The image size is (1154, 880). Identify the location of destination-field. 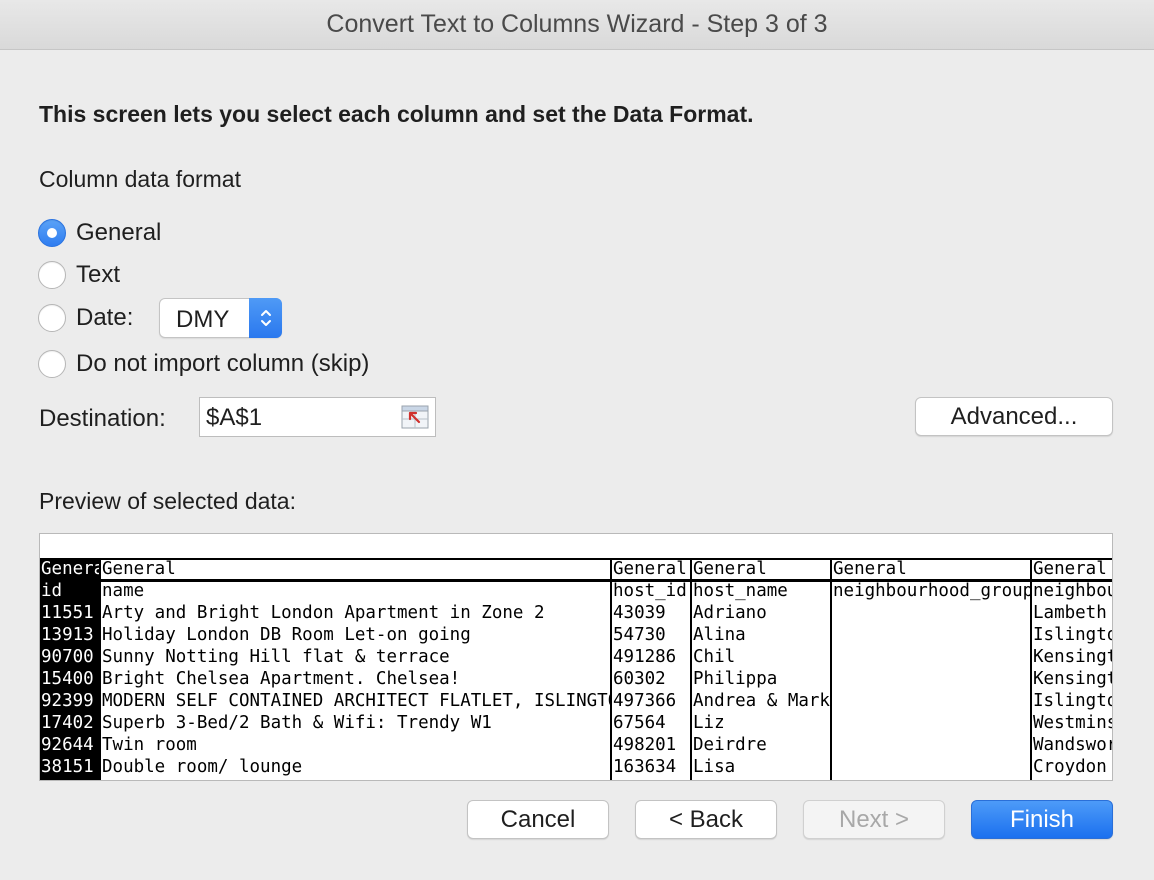
(317, 417).